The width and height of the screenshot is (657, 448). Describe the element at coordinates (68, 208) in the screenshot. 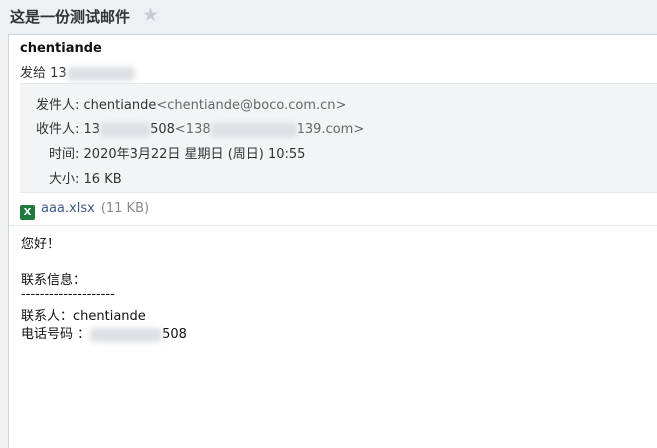

I see `attachment-name: aaa.xlsx` at that location.